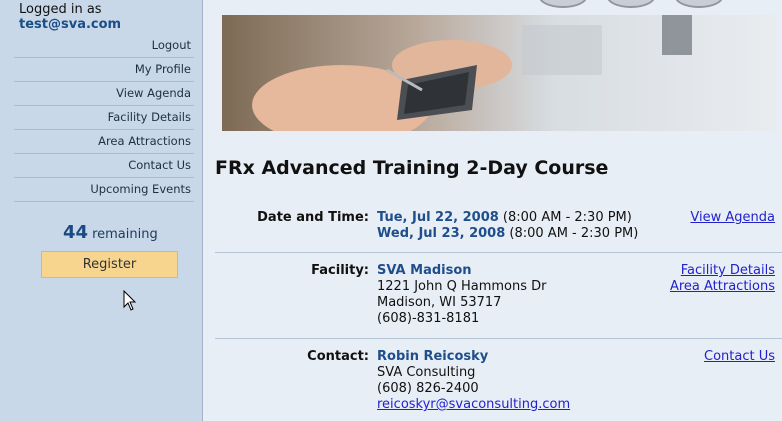  What do you see at coordinates (104, 94) in the screenshot?
I see `sidebar-item-view-agenda: View Agenda` at bounding box center [104, 94].